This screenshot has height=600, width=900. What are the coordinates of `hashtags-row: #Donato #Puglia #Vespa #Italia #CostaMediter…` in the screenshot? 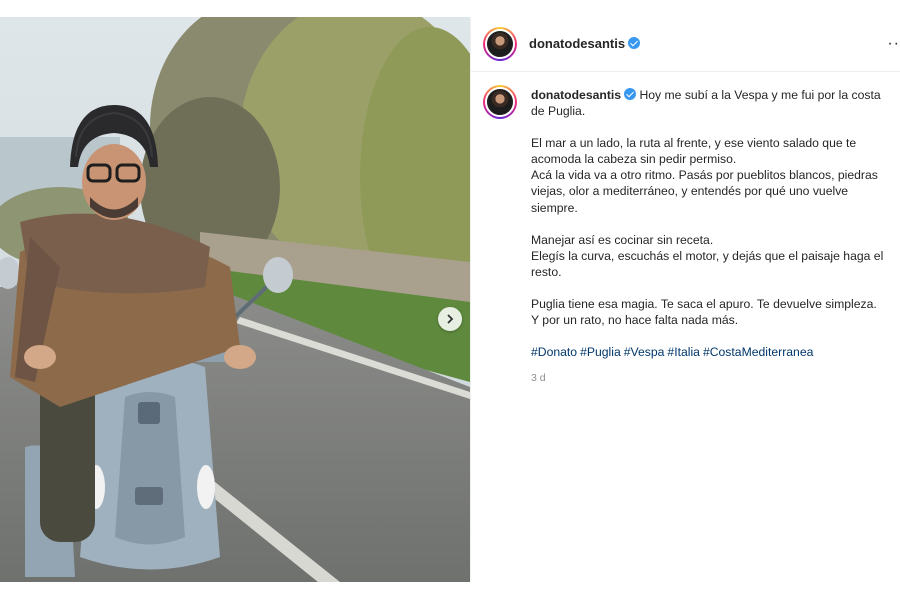 It's located at (710, 352).